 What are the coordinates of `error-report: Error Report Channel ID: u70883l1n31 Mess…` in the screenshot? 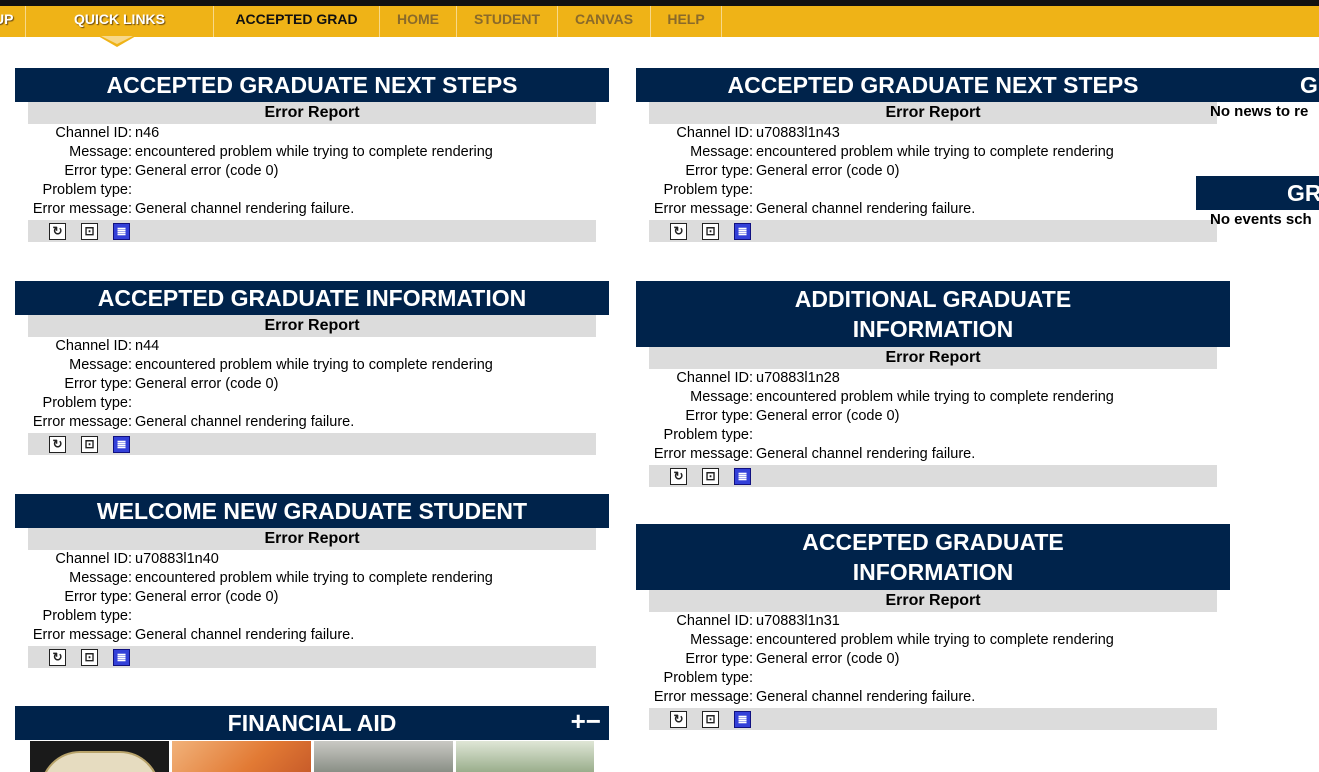 It's located at (933, 660).